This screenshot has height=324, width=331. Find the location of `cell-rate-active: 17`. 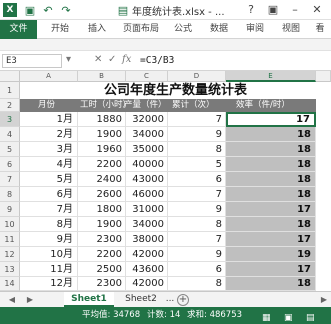

cell-rate-active: 17 is located at coordinates (271, 119).